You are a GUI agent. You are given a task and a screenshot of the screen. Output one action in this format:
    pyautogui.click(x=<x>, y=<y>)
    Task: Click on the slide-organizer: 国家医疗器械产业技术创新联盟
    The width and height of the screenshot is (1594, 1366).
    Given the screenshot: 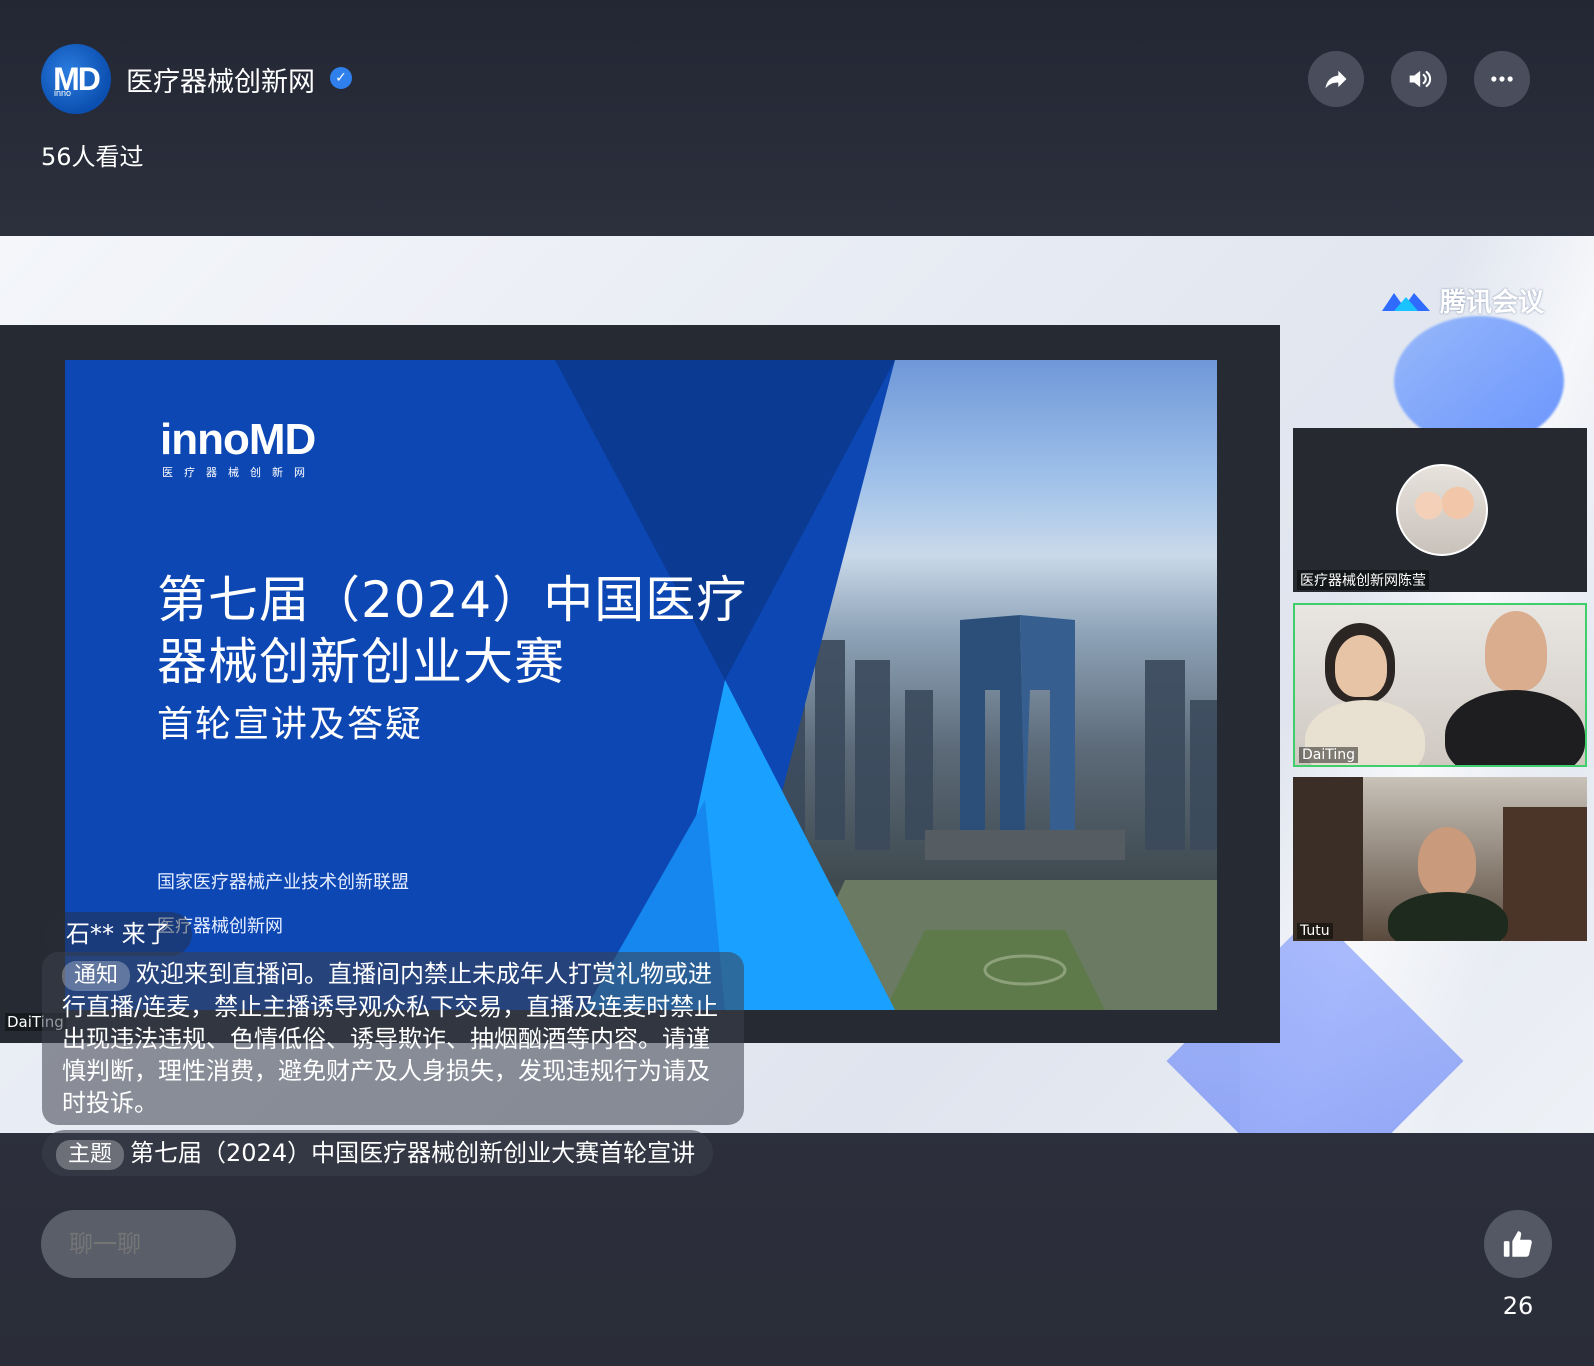 What is the action you would take?
    pyautogui.click(x=283, y=882)
    